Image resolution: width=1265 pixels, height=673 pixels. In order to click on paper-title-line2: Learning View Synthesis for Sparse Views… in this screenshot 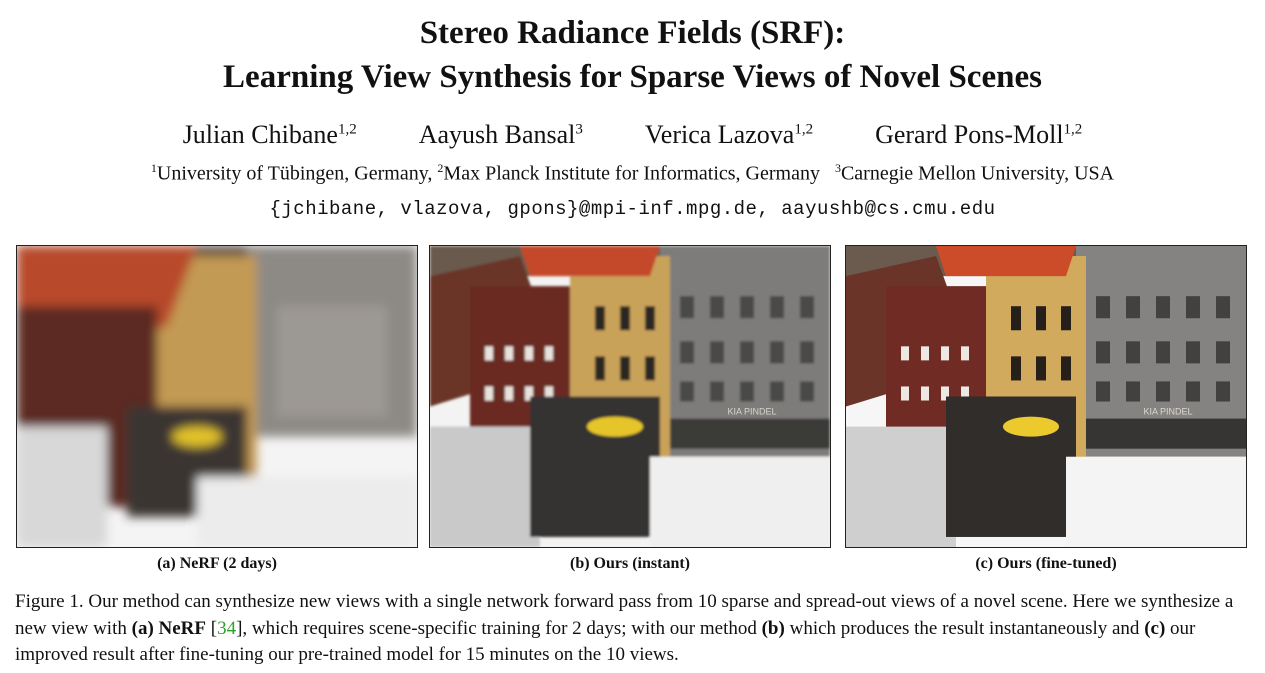, I will do `click(632, 77)`.